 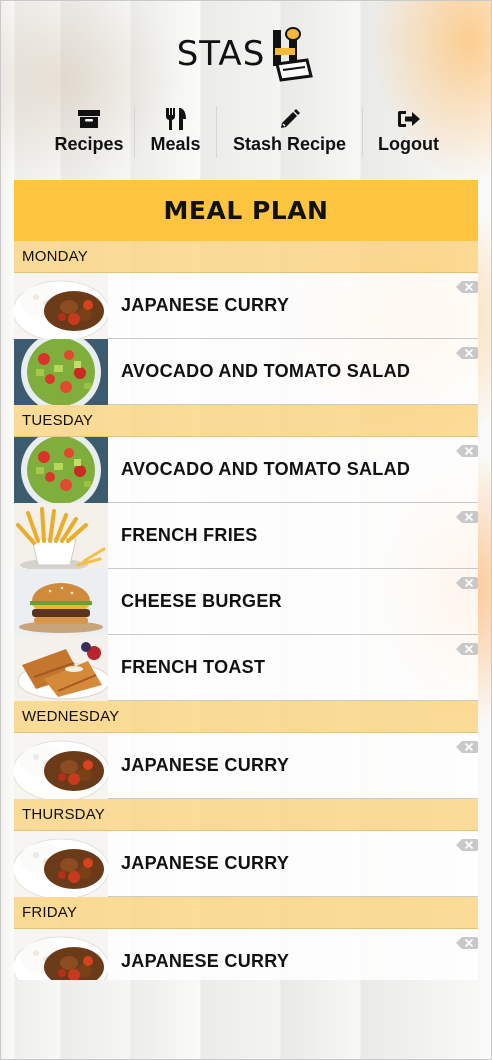 I want to click on nav-logout: Logout, so click(x=408, y=132).